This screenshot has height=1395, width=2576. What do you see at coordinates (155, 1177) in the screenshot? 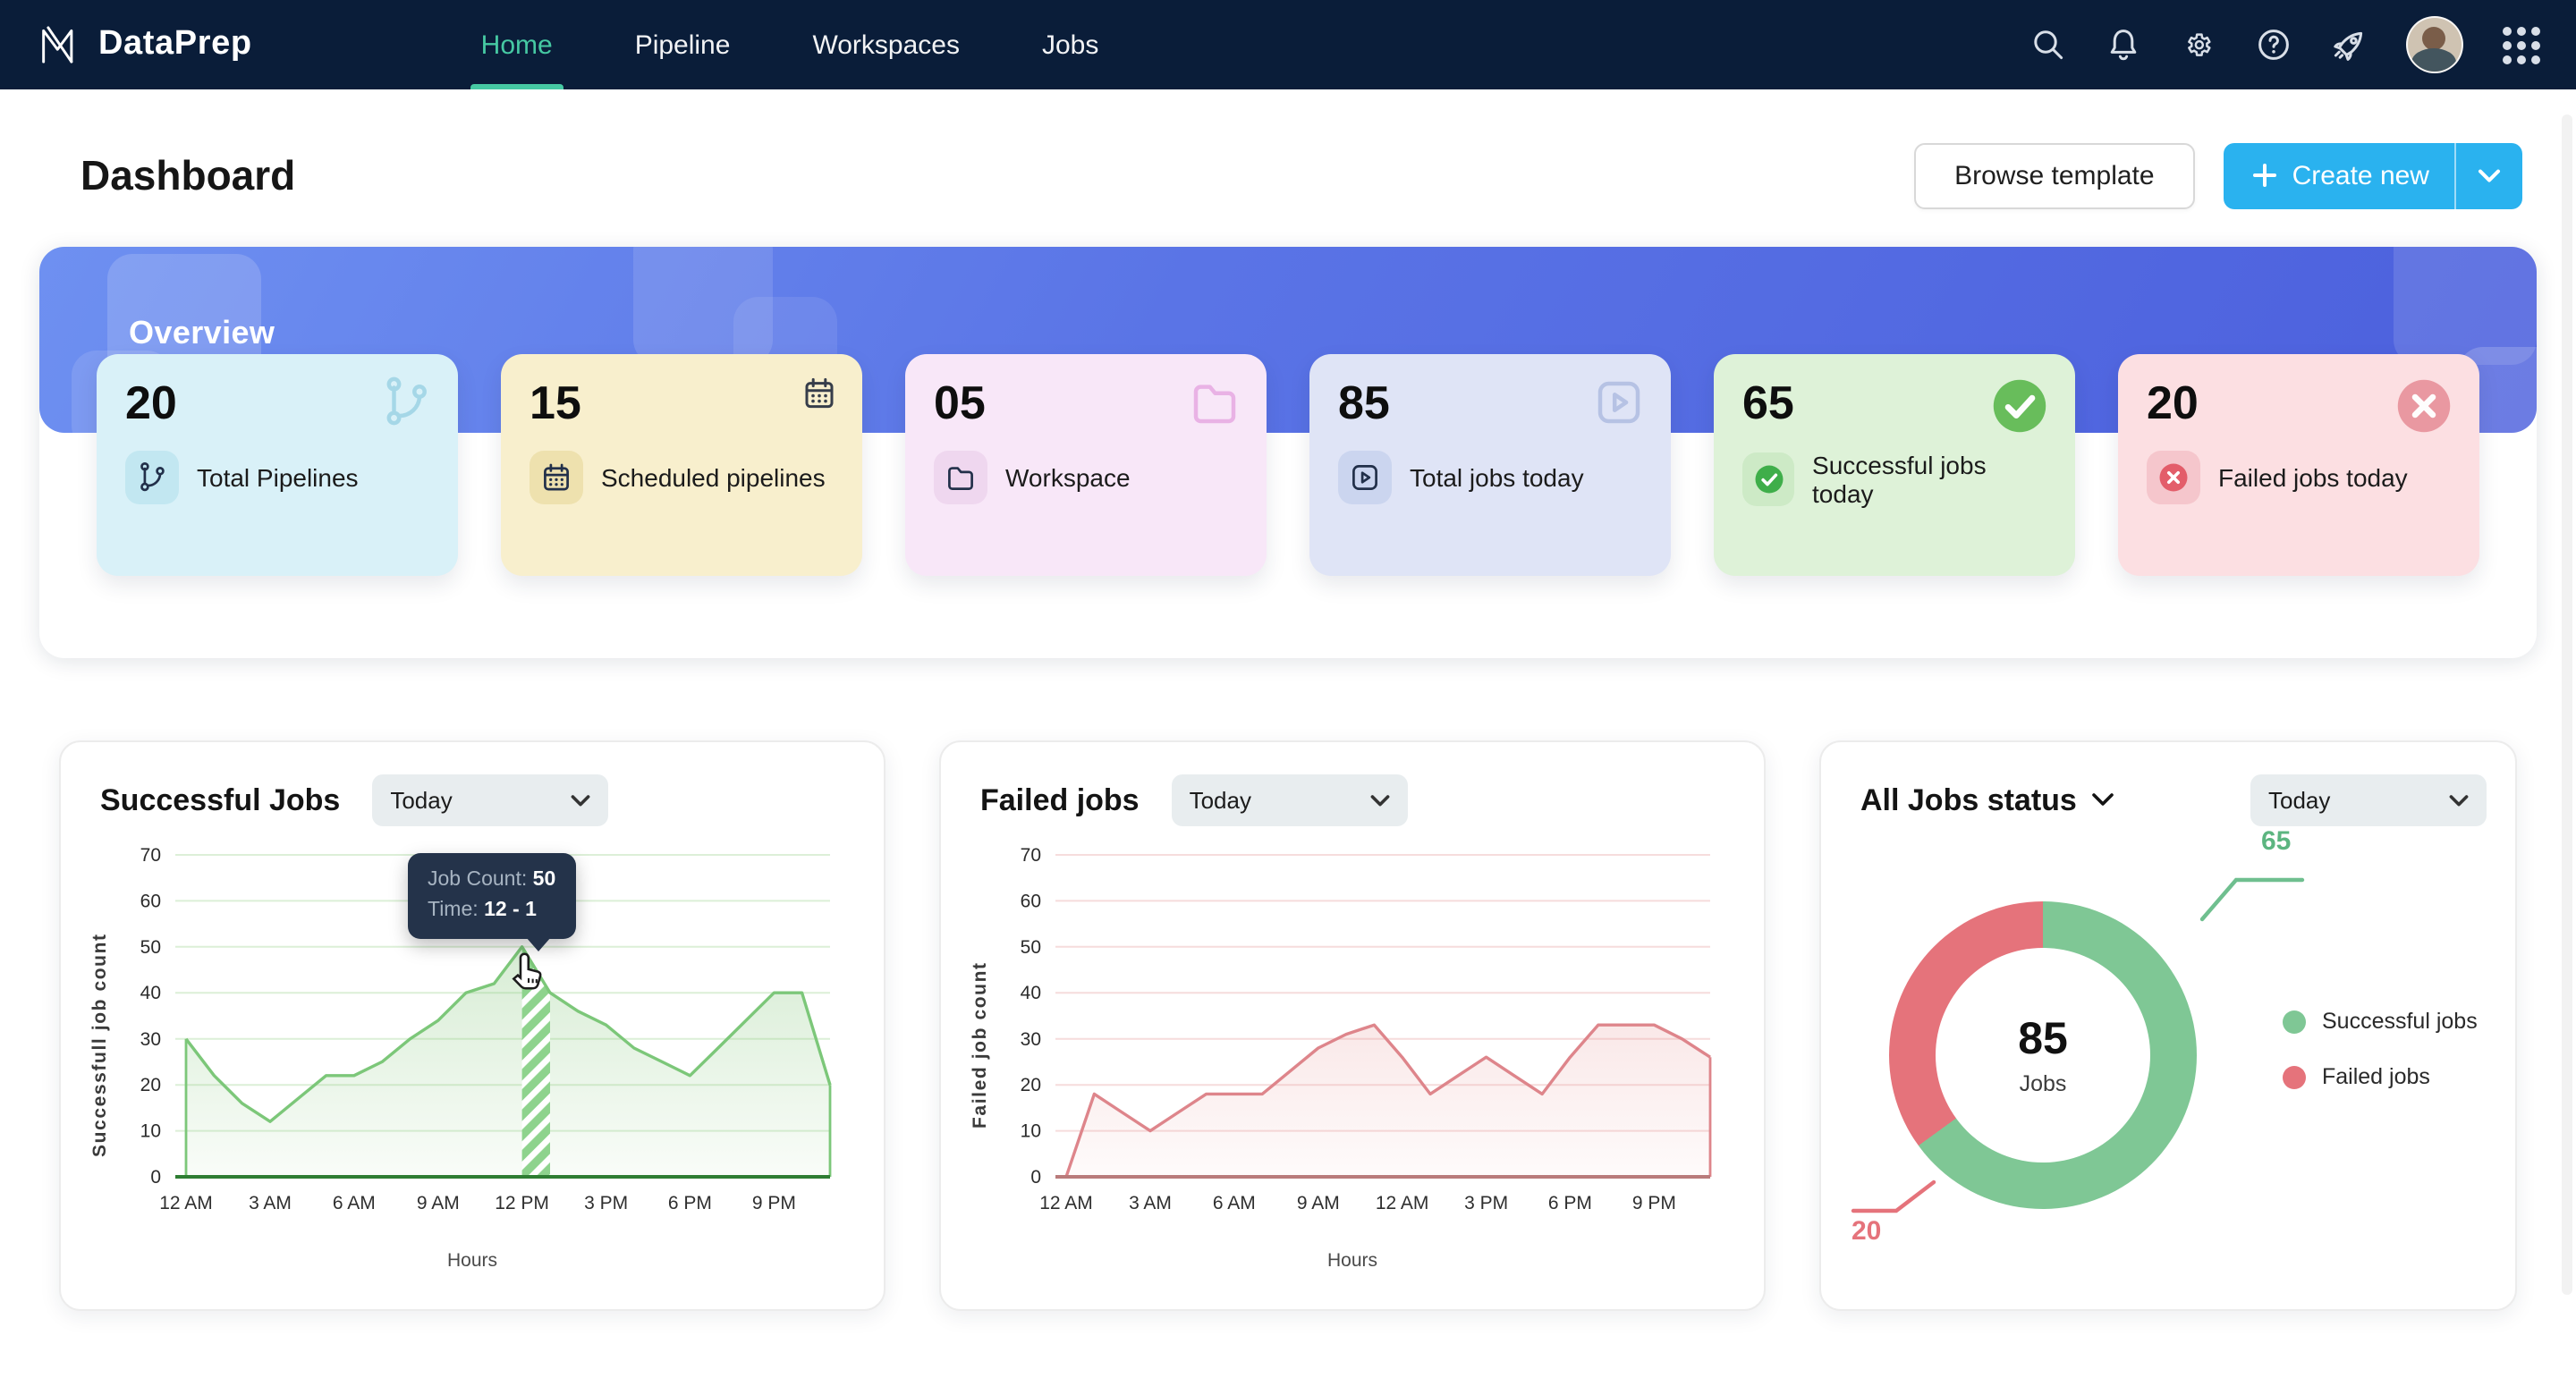
I see `svg-text: 0` at bounding box center [155, 1177].